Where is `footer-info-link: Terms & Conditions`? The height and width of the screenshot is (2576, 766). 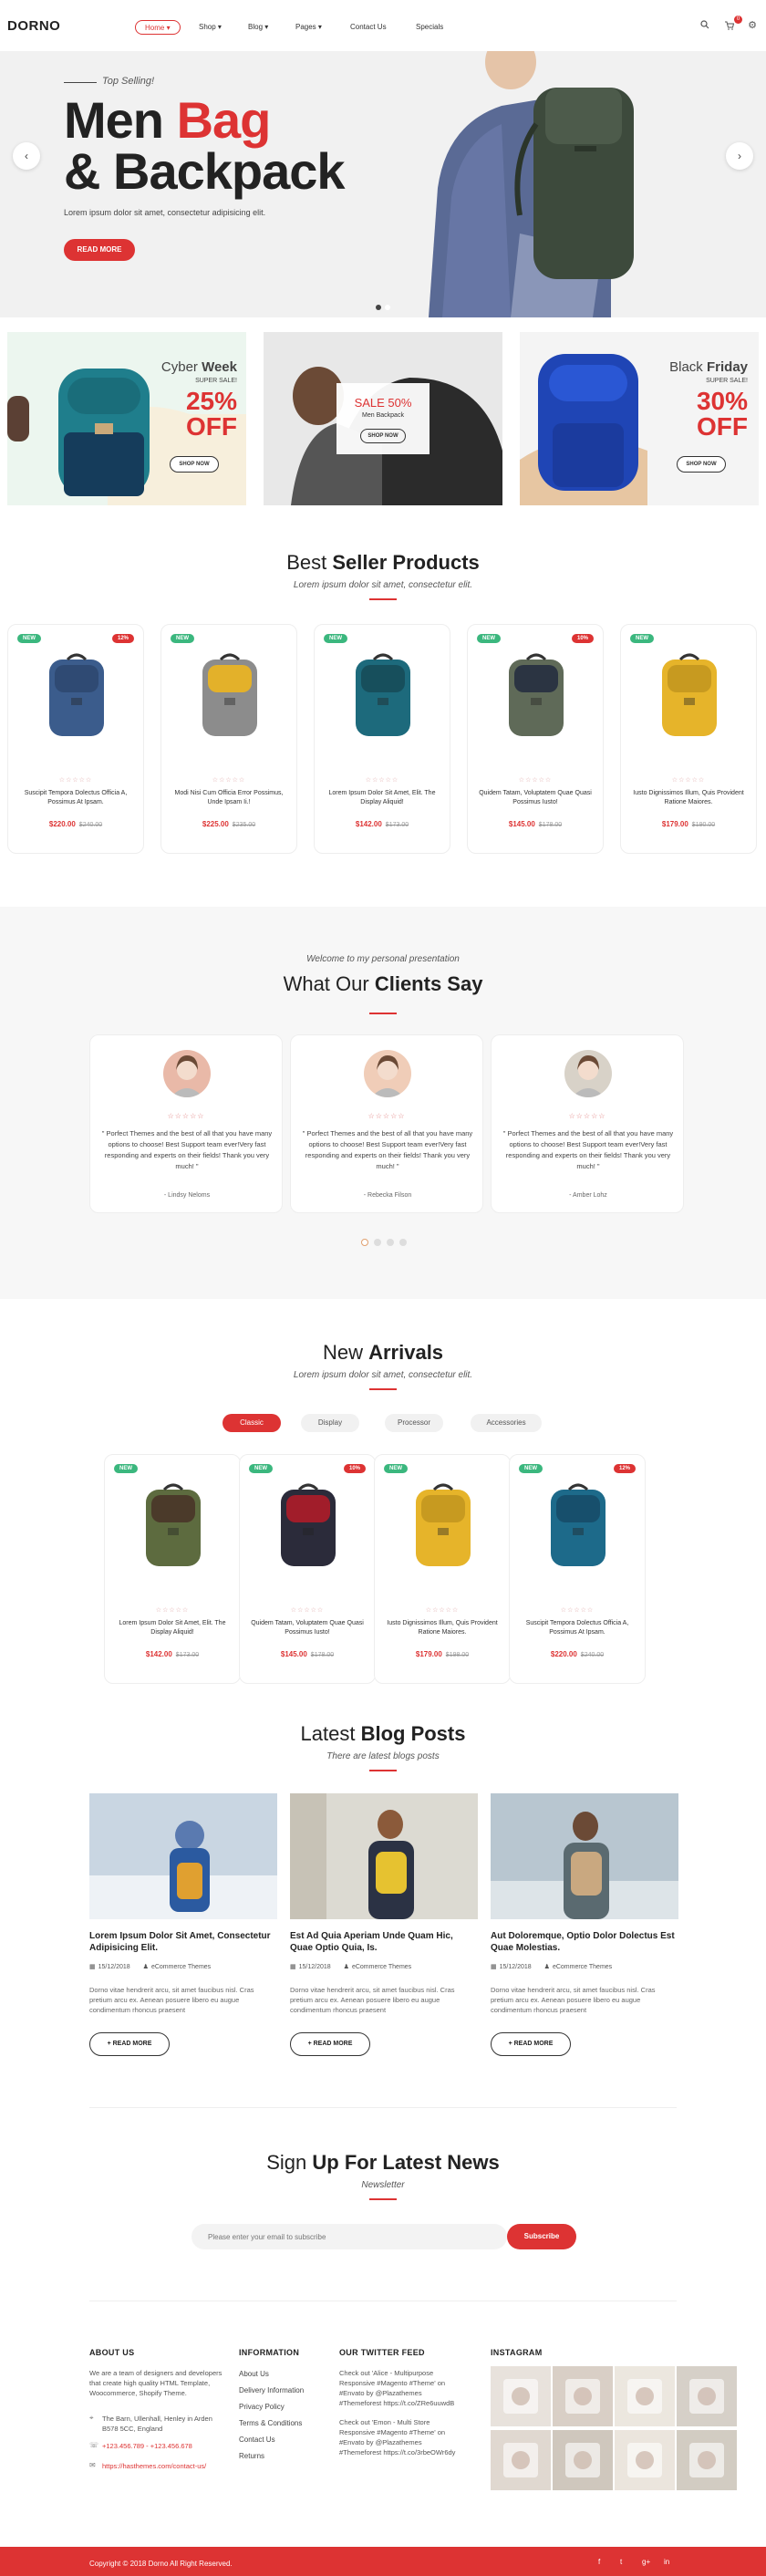
footer-info-link: Terms & Conditions is located at coordinates (270, 2423).